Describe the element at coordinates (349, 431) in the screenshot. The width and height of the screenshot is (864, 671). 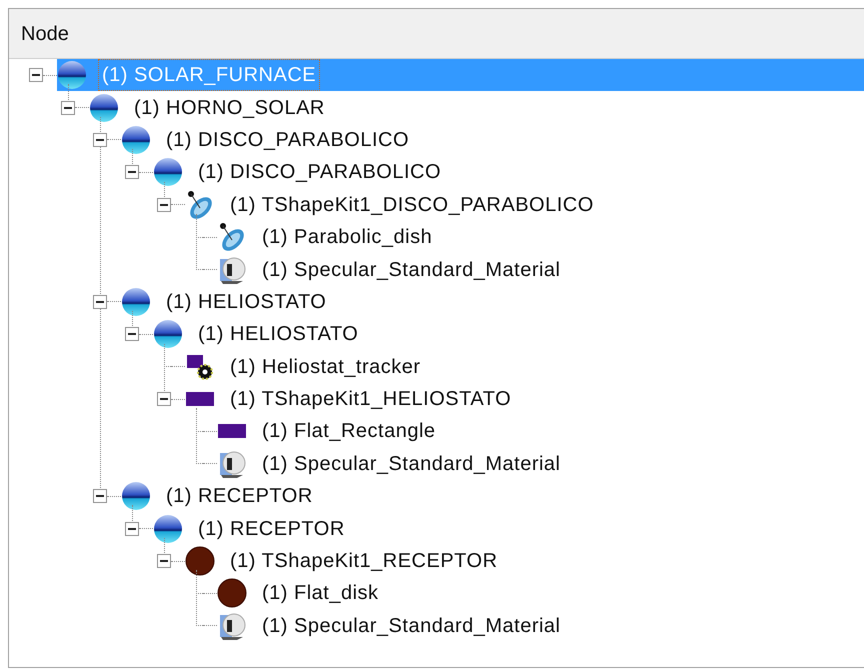
I see `node-label: (1) Flat_Rectangle` at that location.